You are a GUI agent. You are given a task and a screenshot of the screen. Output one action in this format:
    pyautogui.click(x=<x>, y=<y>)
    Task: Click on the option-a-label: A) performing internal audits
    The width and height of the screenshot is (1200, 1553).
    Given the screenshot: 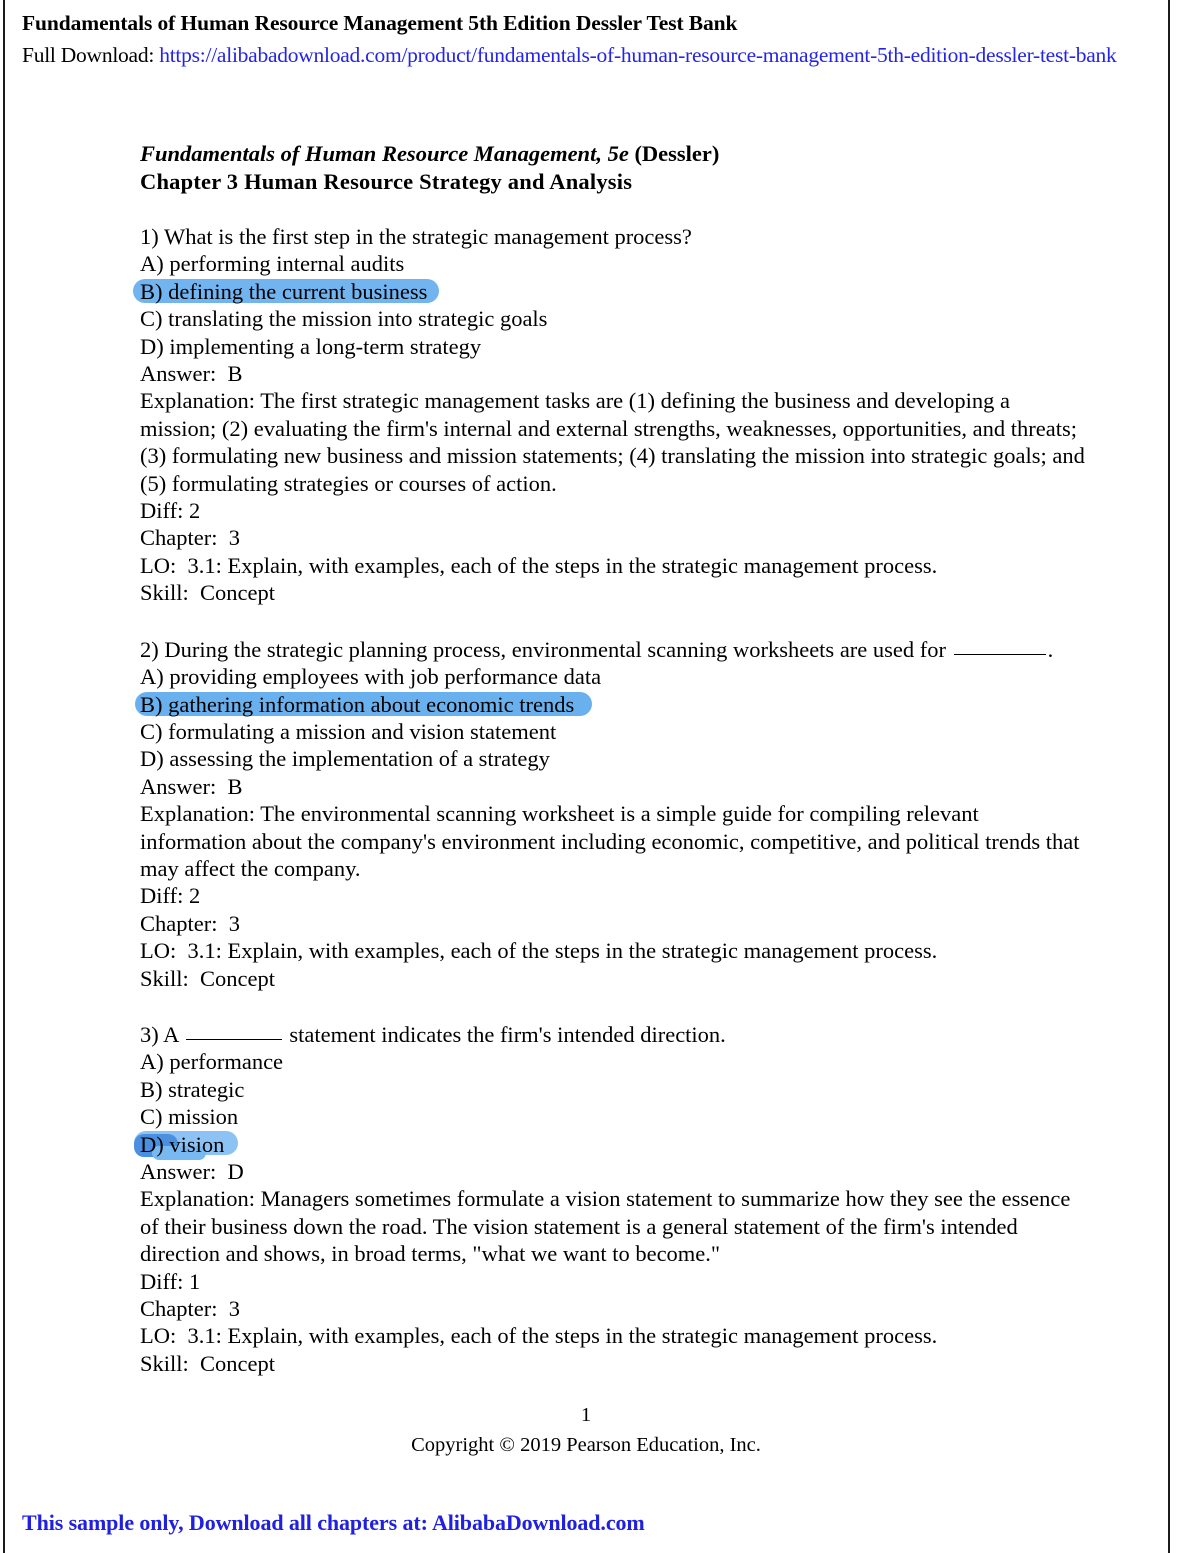 What is the action you would take?
    pyautogui.click(x=272, y=264)
    